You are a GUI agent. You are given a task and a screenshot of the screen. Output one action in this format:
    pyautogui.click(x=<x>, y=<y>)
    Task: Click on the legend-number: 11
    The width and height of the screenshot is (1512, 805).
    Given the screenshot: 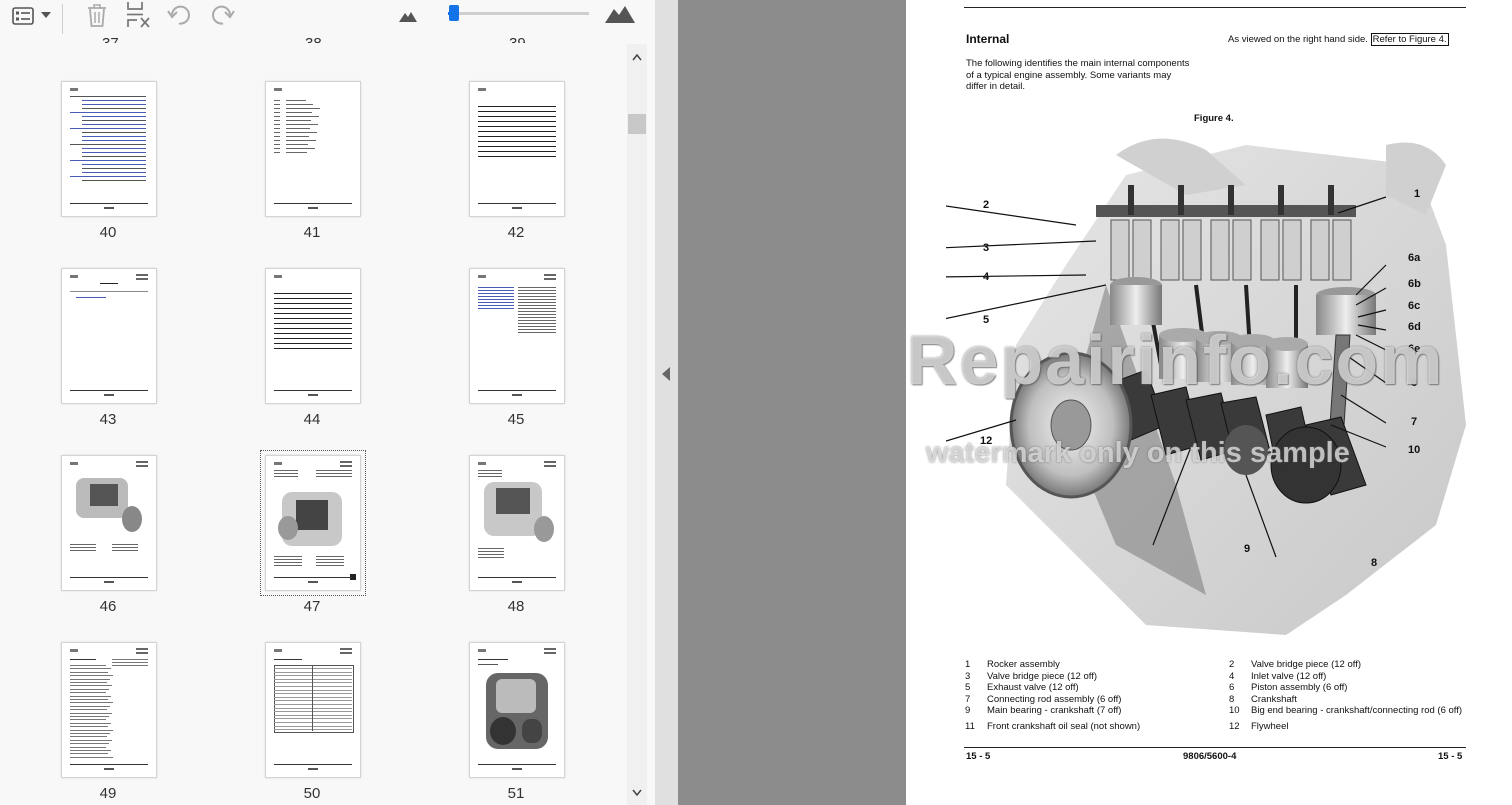 What is the action you would take?
    pyautogui.click(x=970, y=726)
    